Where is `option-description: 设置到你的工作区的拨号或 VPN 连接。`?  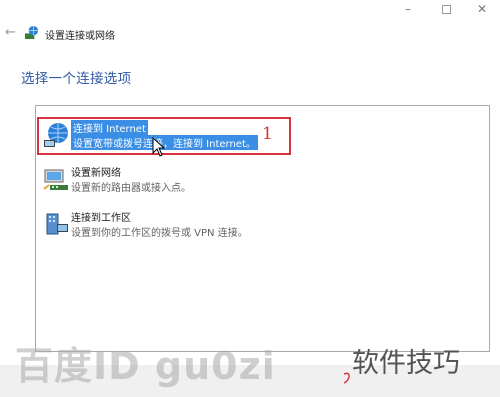
option-description: 设置到你的工作区的拨号或 VPN 连接。 is located at coordinates (159, 233).